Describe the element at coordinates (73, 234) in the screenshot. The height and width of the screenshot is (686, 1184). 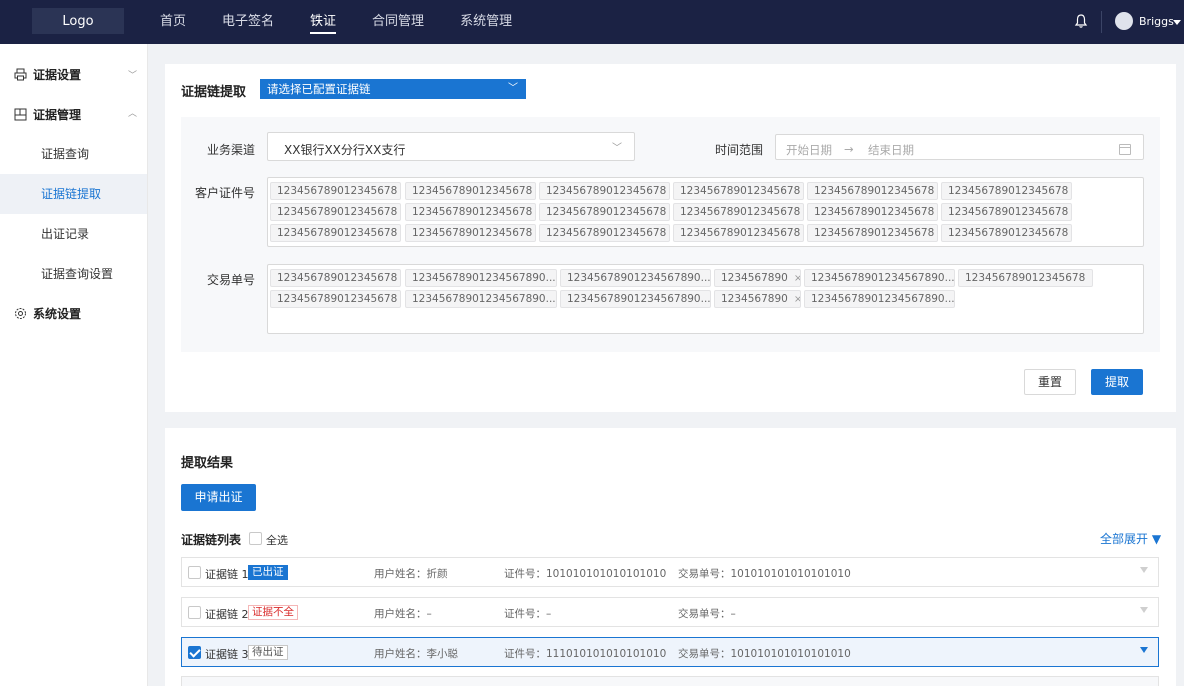
I see `sidebar-item-issue-records: 出证记录` at that location.